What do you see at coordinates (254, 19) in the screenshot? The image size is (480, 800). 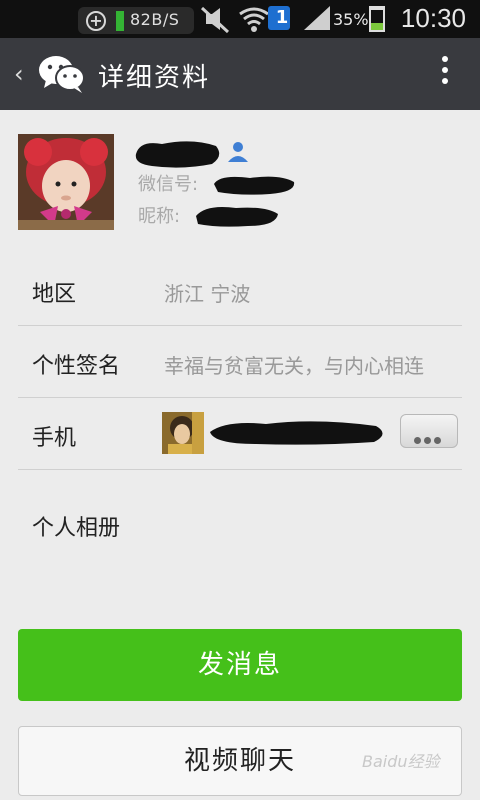 I see `wifi-icon` at bounding box center [254, 19].